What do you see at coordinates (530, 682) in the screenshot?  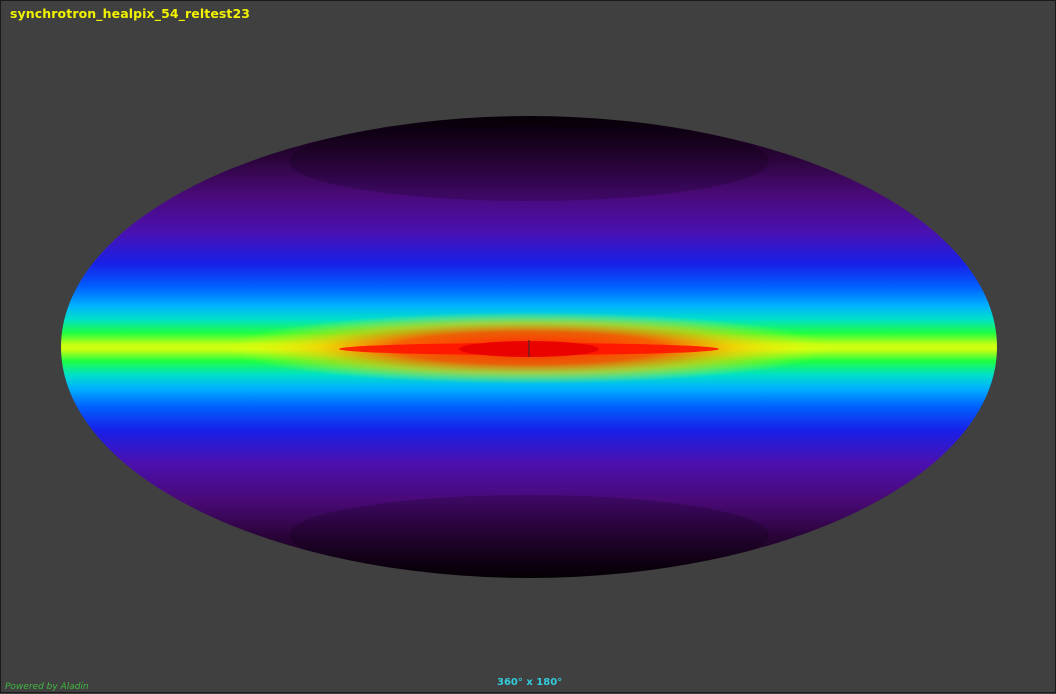 I see `field-of-view-label: 360° x 180°` at bounding box center [530, 682].